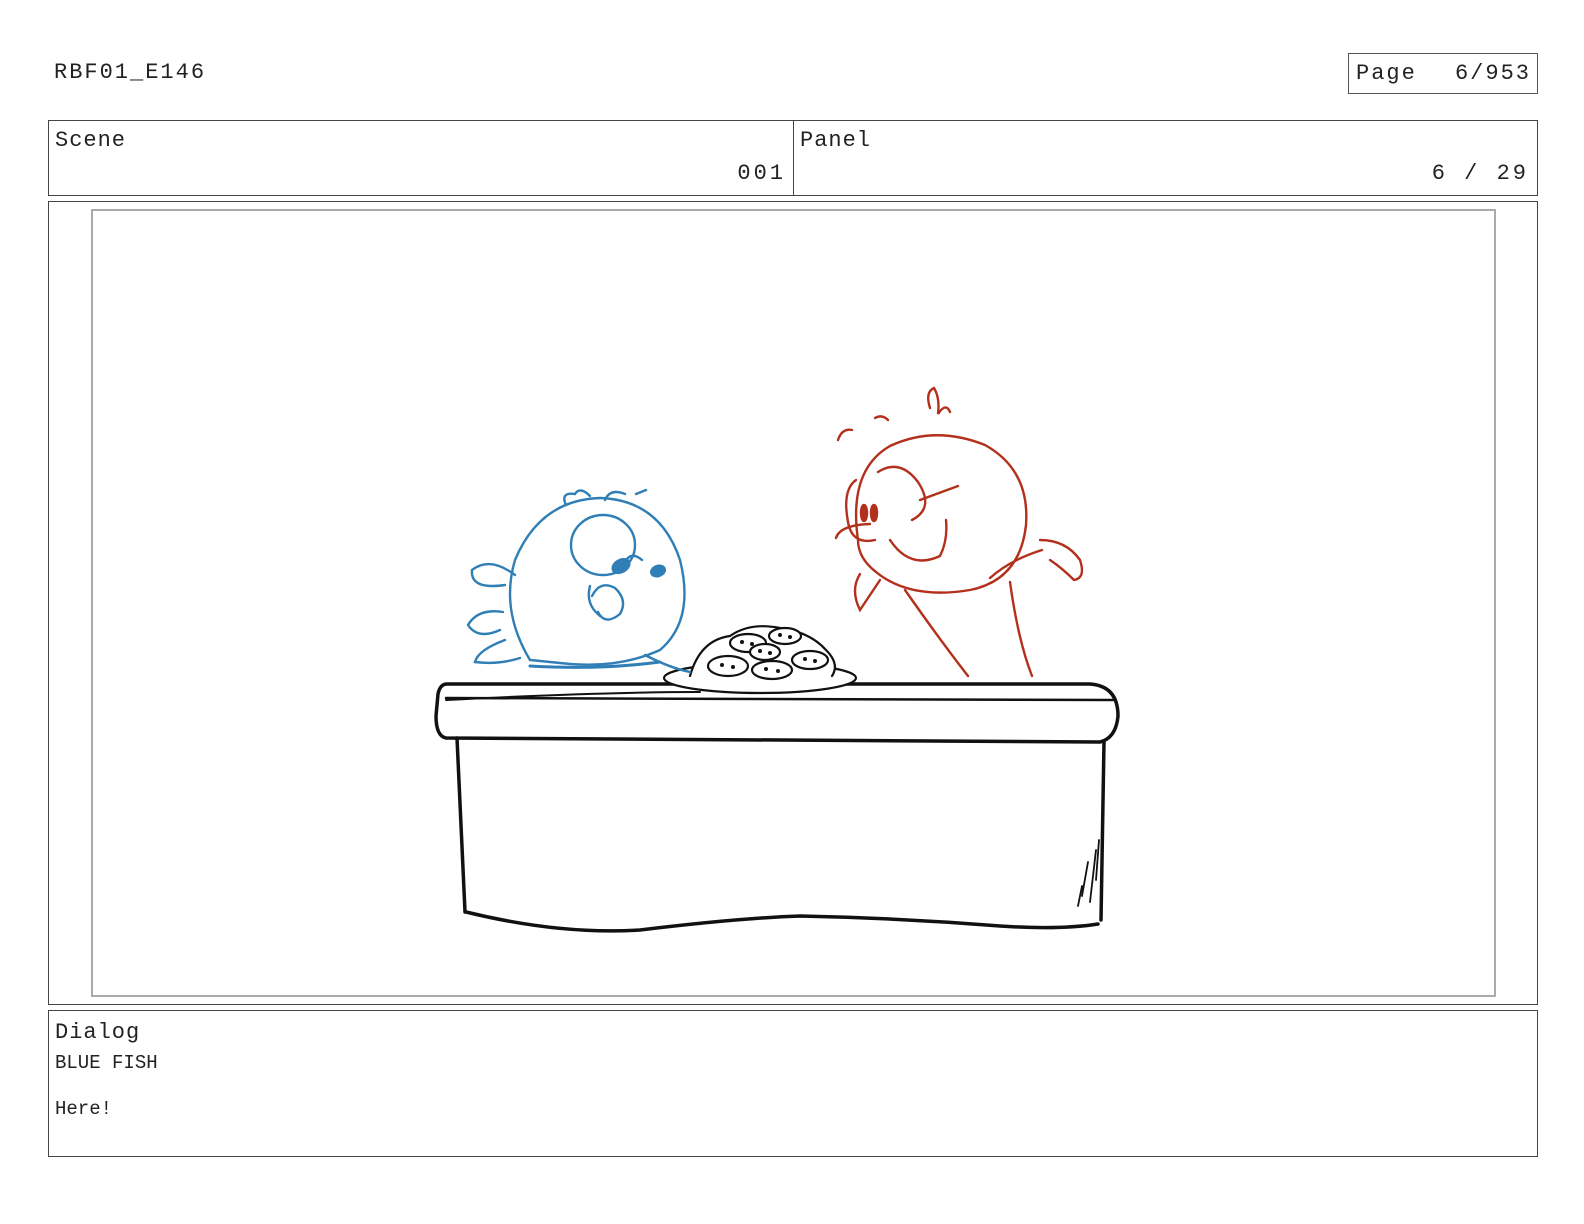 This screenshot has width=1584, height=1224. Describe the element at coordinates (793, 1083) in the screenshot. I see `dialog-field: Dialog BLUE FISH Here!` at that location.